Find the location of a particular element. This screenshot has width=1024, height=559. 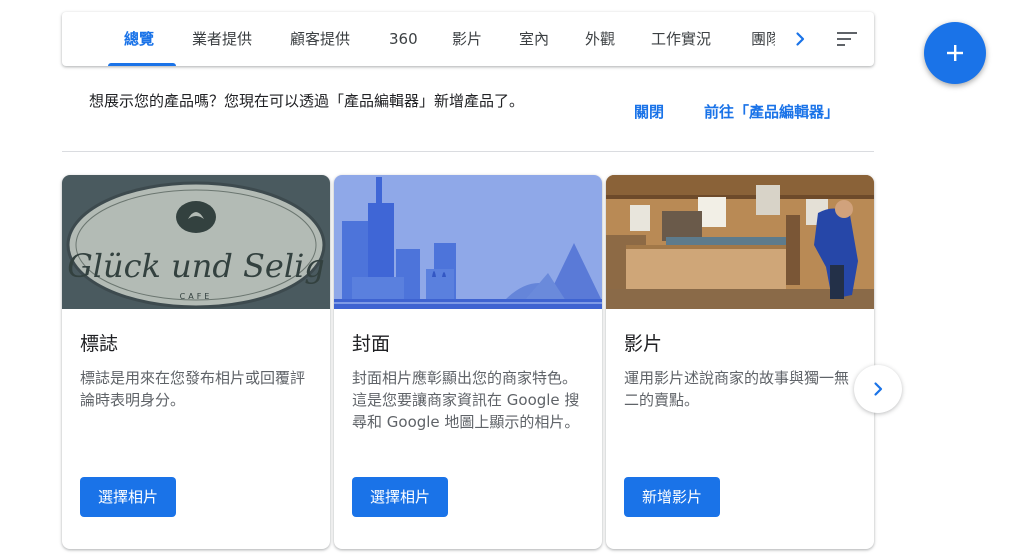

tabs-scroll-right-button is located at coordinates (800, 39).